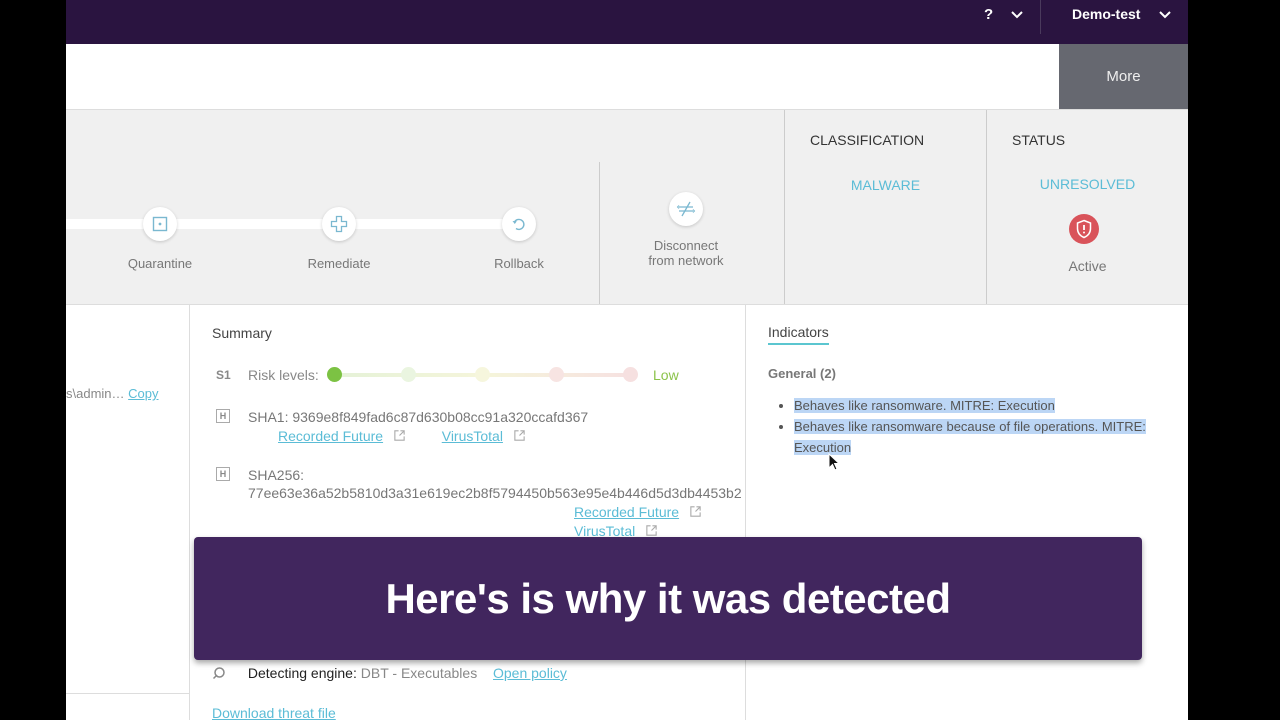  What do you see at coordinates (1087, 266) in the screenshot?
I see `status-state: Active` at bounding box center [1087, 266].